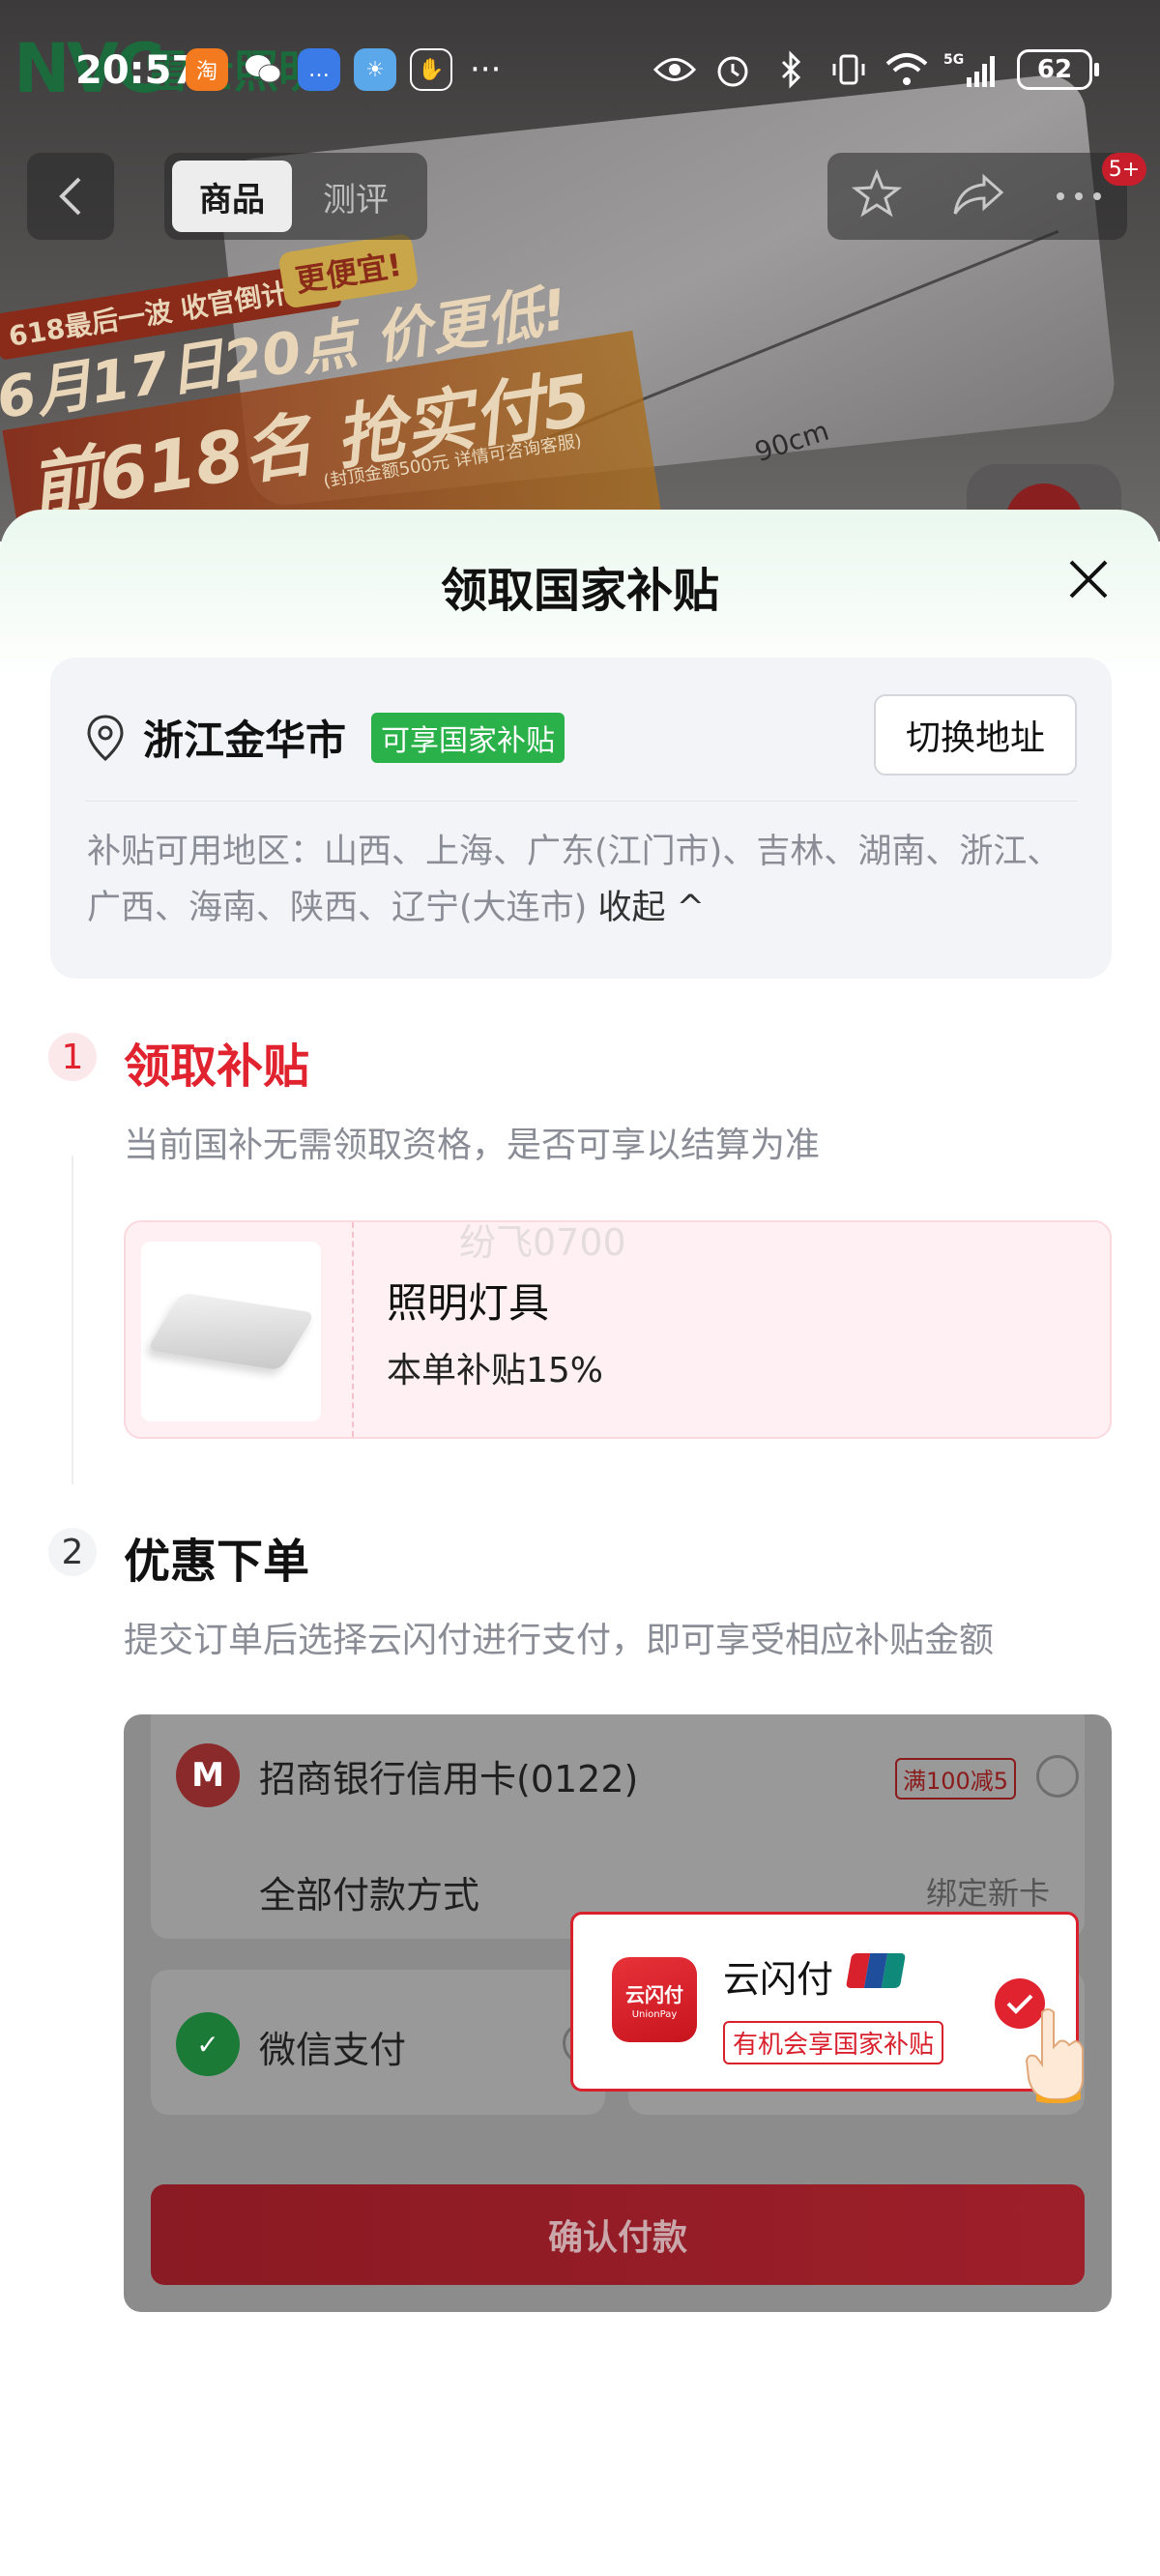  Describe the element at coordinates (245, 740) in the screenshot. I see `address-city: 浙江金华市` at that location.